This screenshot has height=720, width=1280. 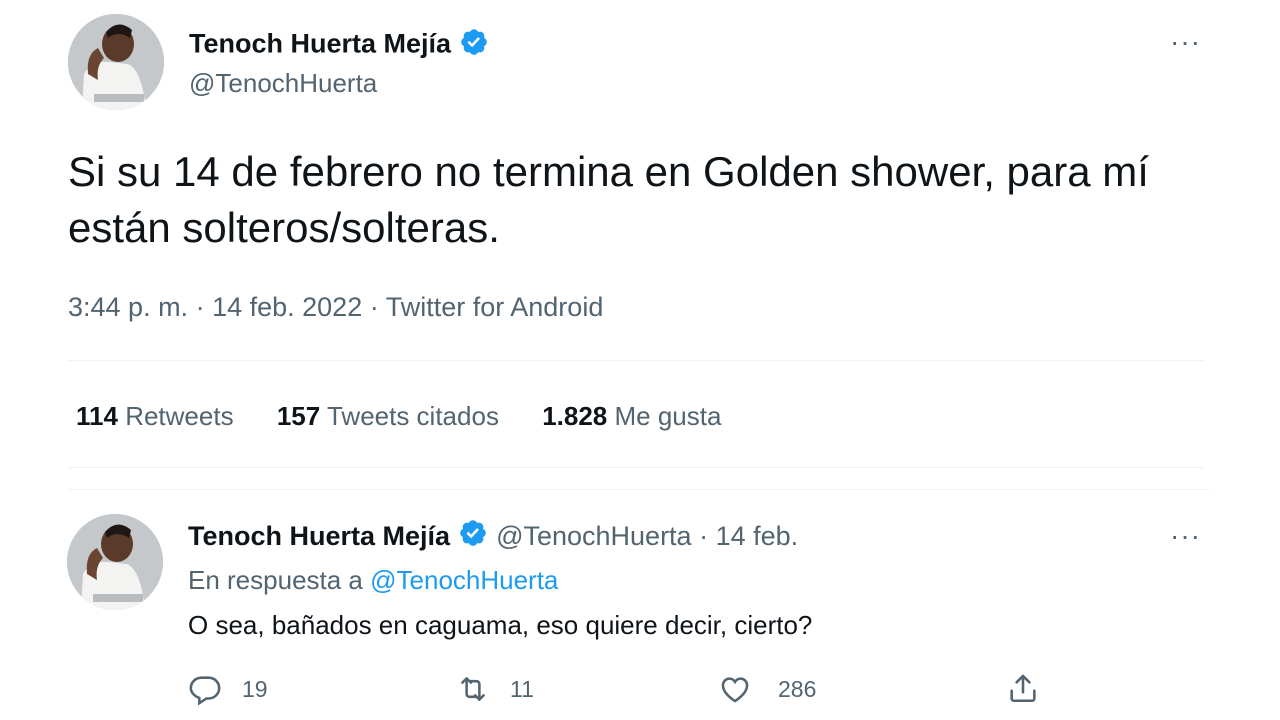 I want to click on share-action, so click(x=1023, y=688).